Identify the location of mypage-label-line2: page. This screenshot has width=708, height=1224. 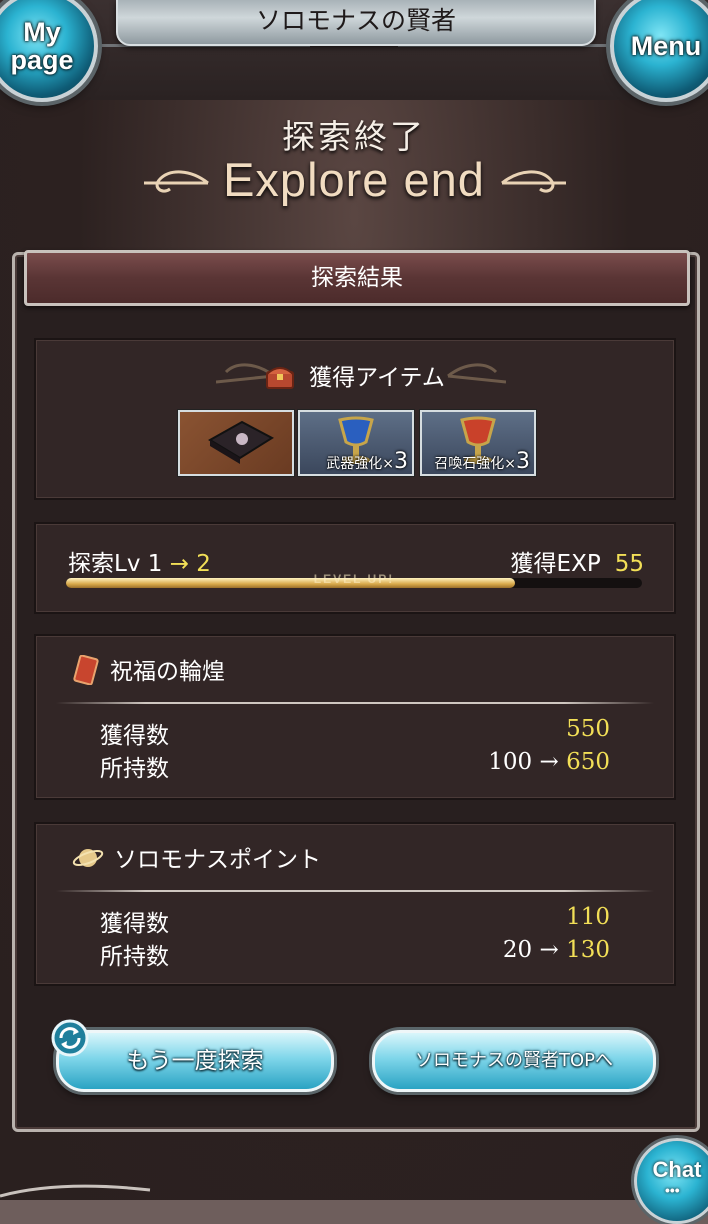
(42, 60).